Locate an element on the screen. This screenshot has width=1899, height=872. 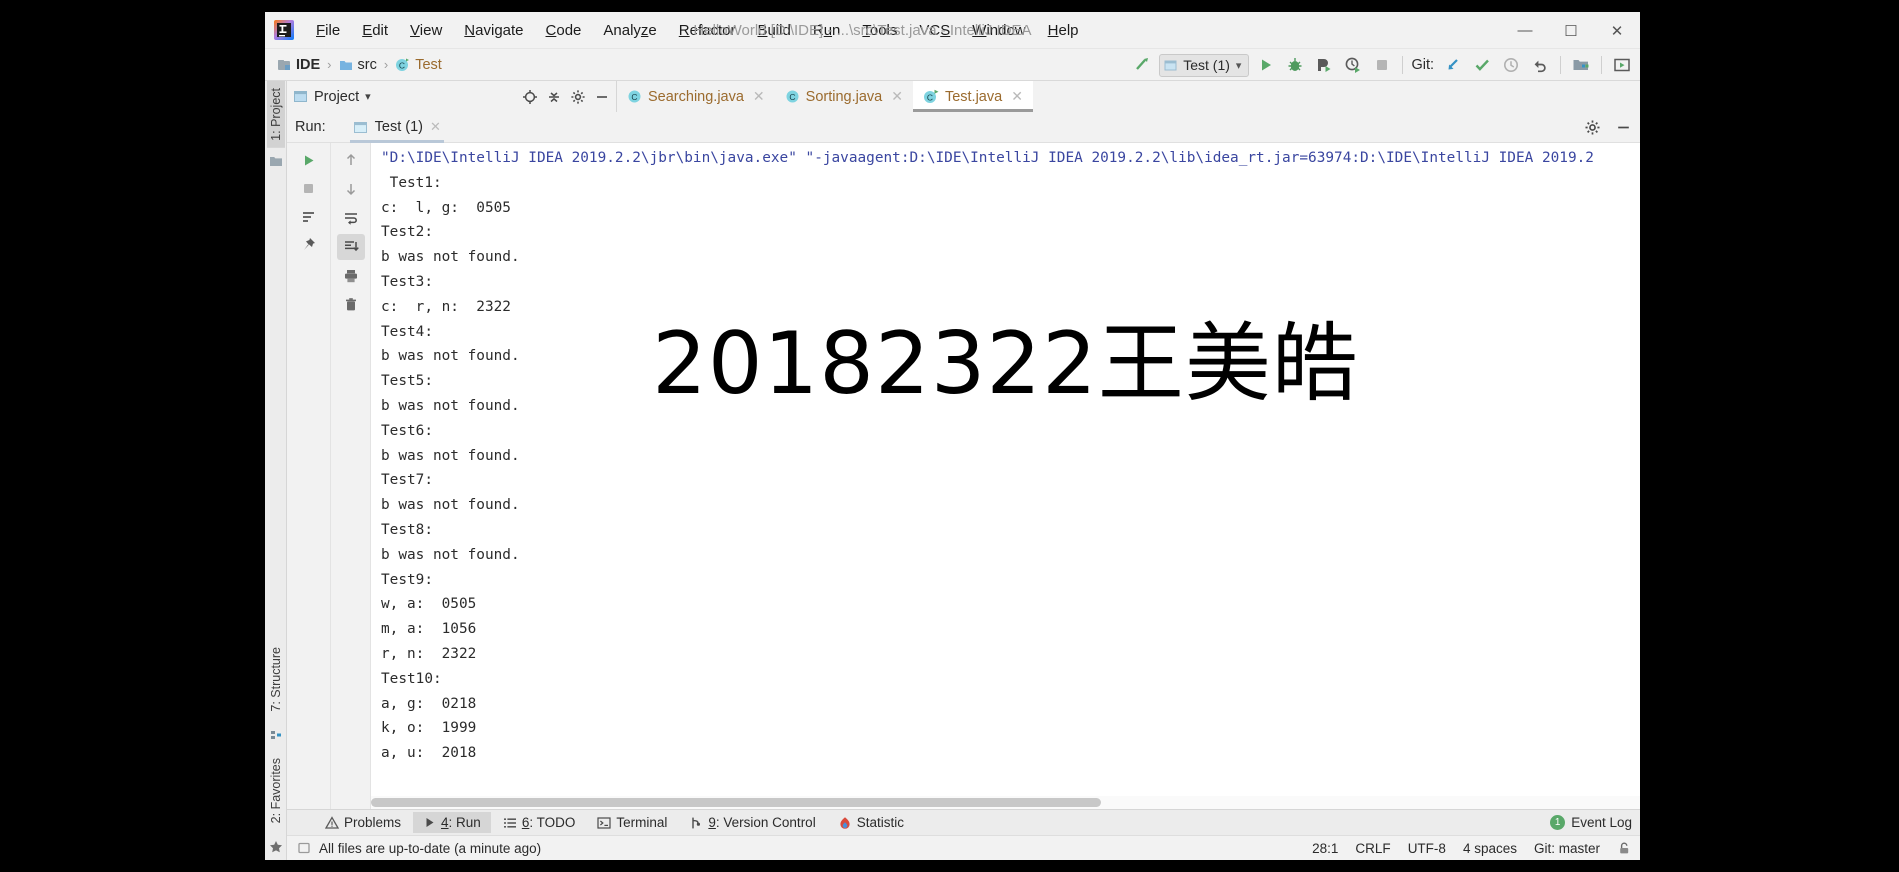
bottom-tab-version-control: 9: Version Control is located at coordinates (752, 822).